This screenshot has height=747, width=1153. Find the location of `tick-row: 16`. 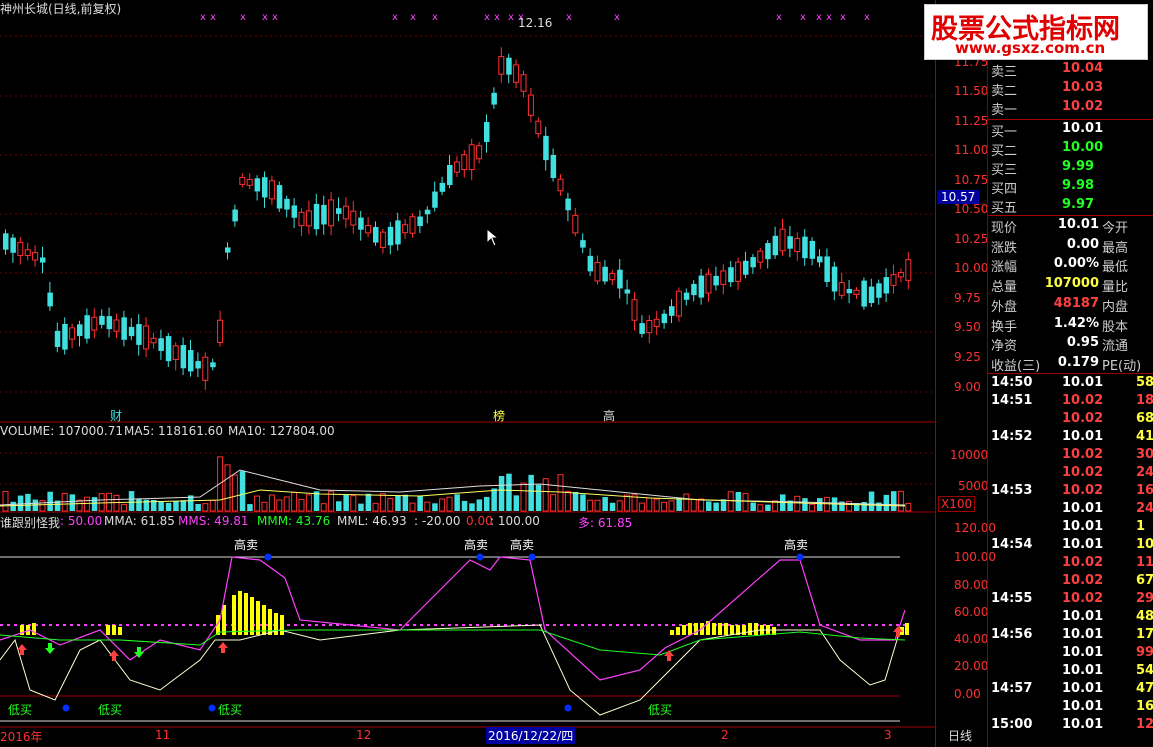

tick-row: 16 is located at coordinates (1144, 706).